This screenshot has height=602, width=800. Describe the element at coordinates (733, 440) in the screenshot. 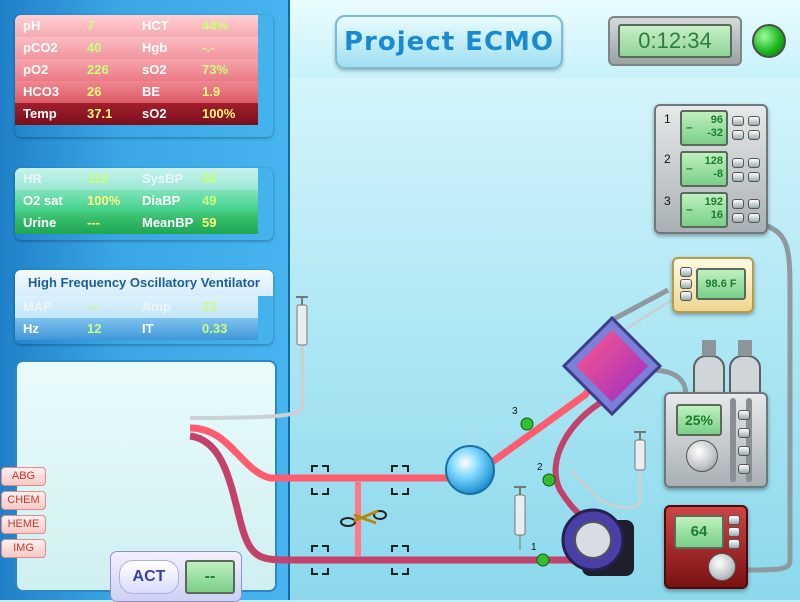

I see `flow-meter` at that location.